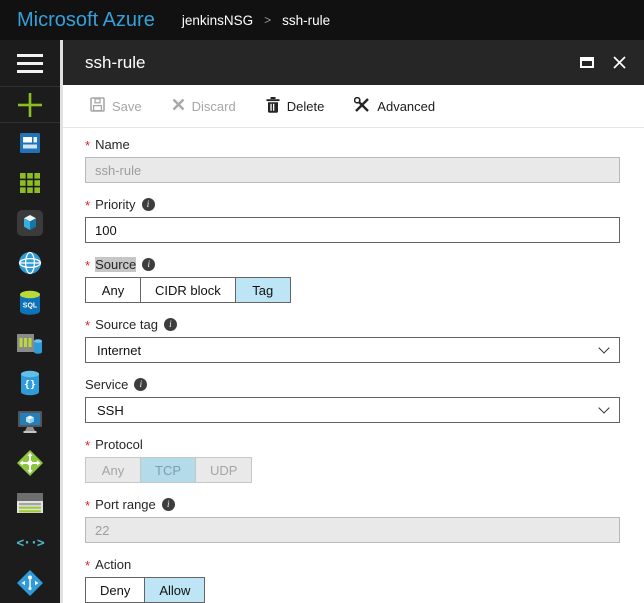  Describe the element at coordinates (256, 20) in the screenshot. I see `breadcrumb: jenkinsNSG > ssh-rule` at that location.